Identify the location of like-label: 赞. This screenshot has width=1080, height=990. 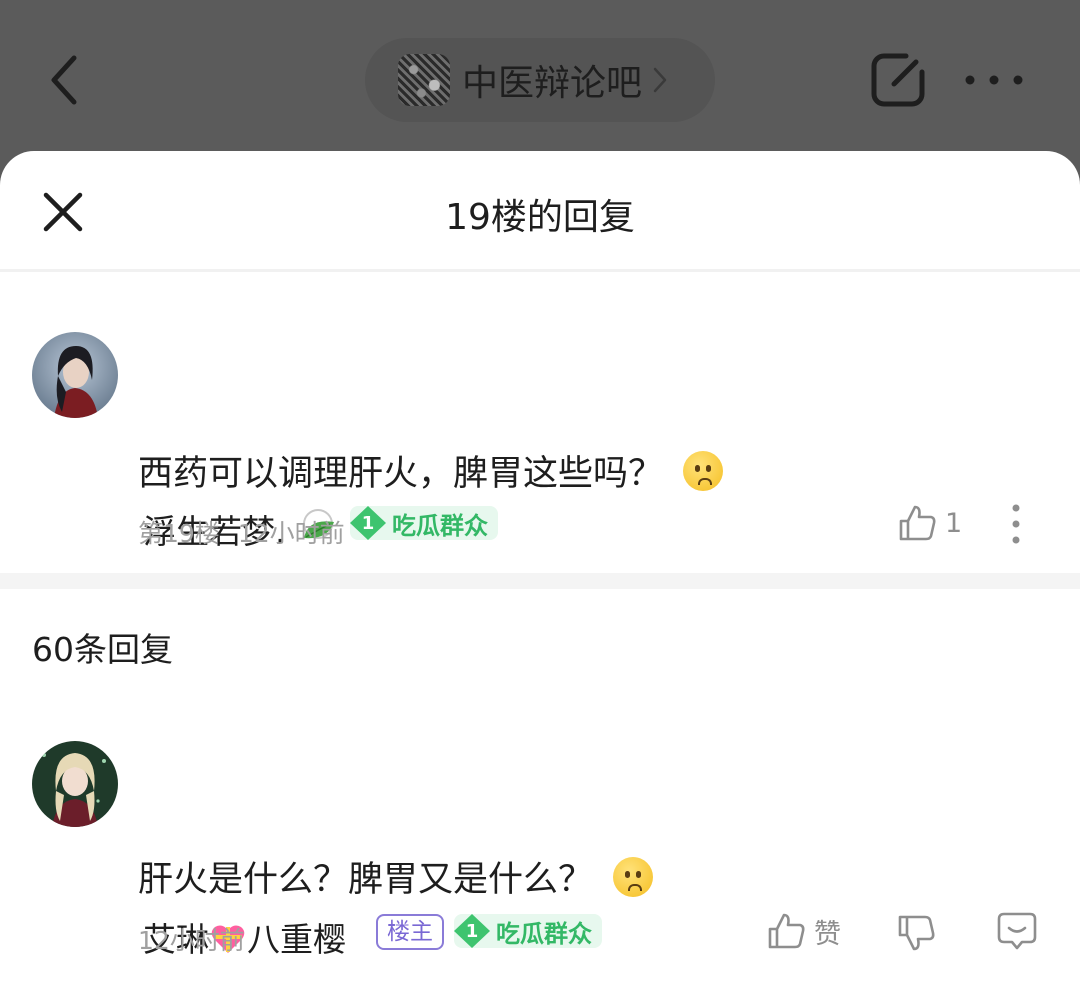
(827, 934).